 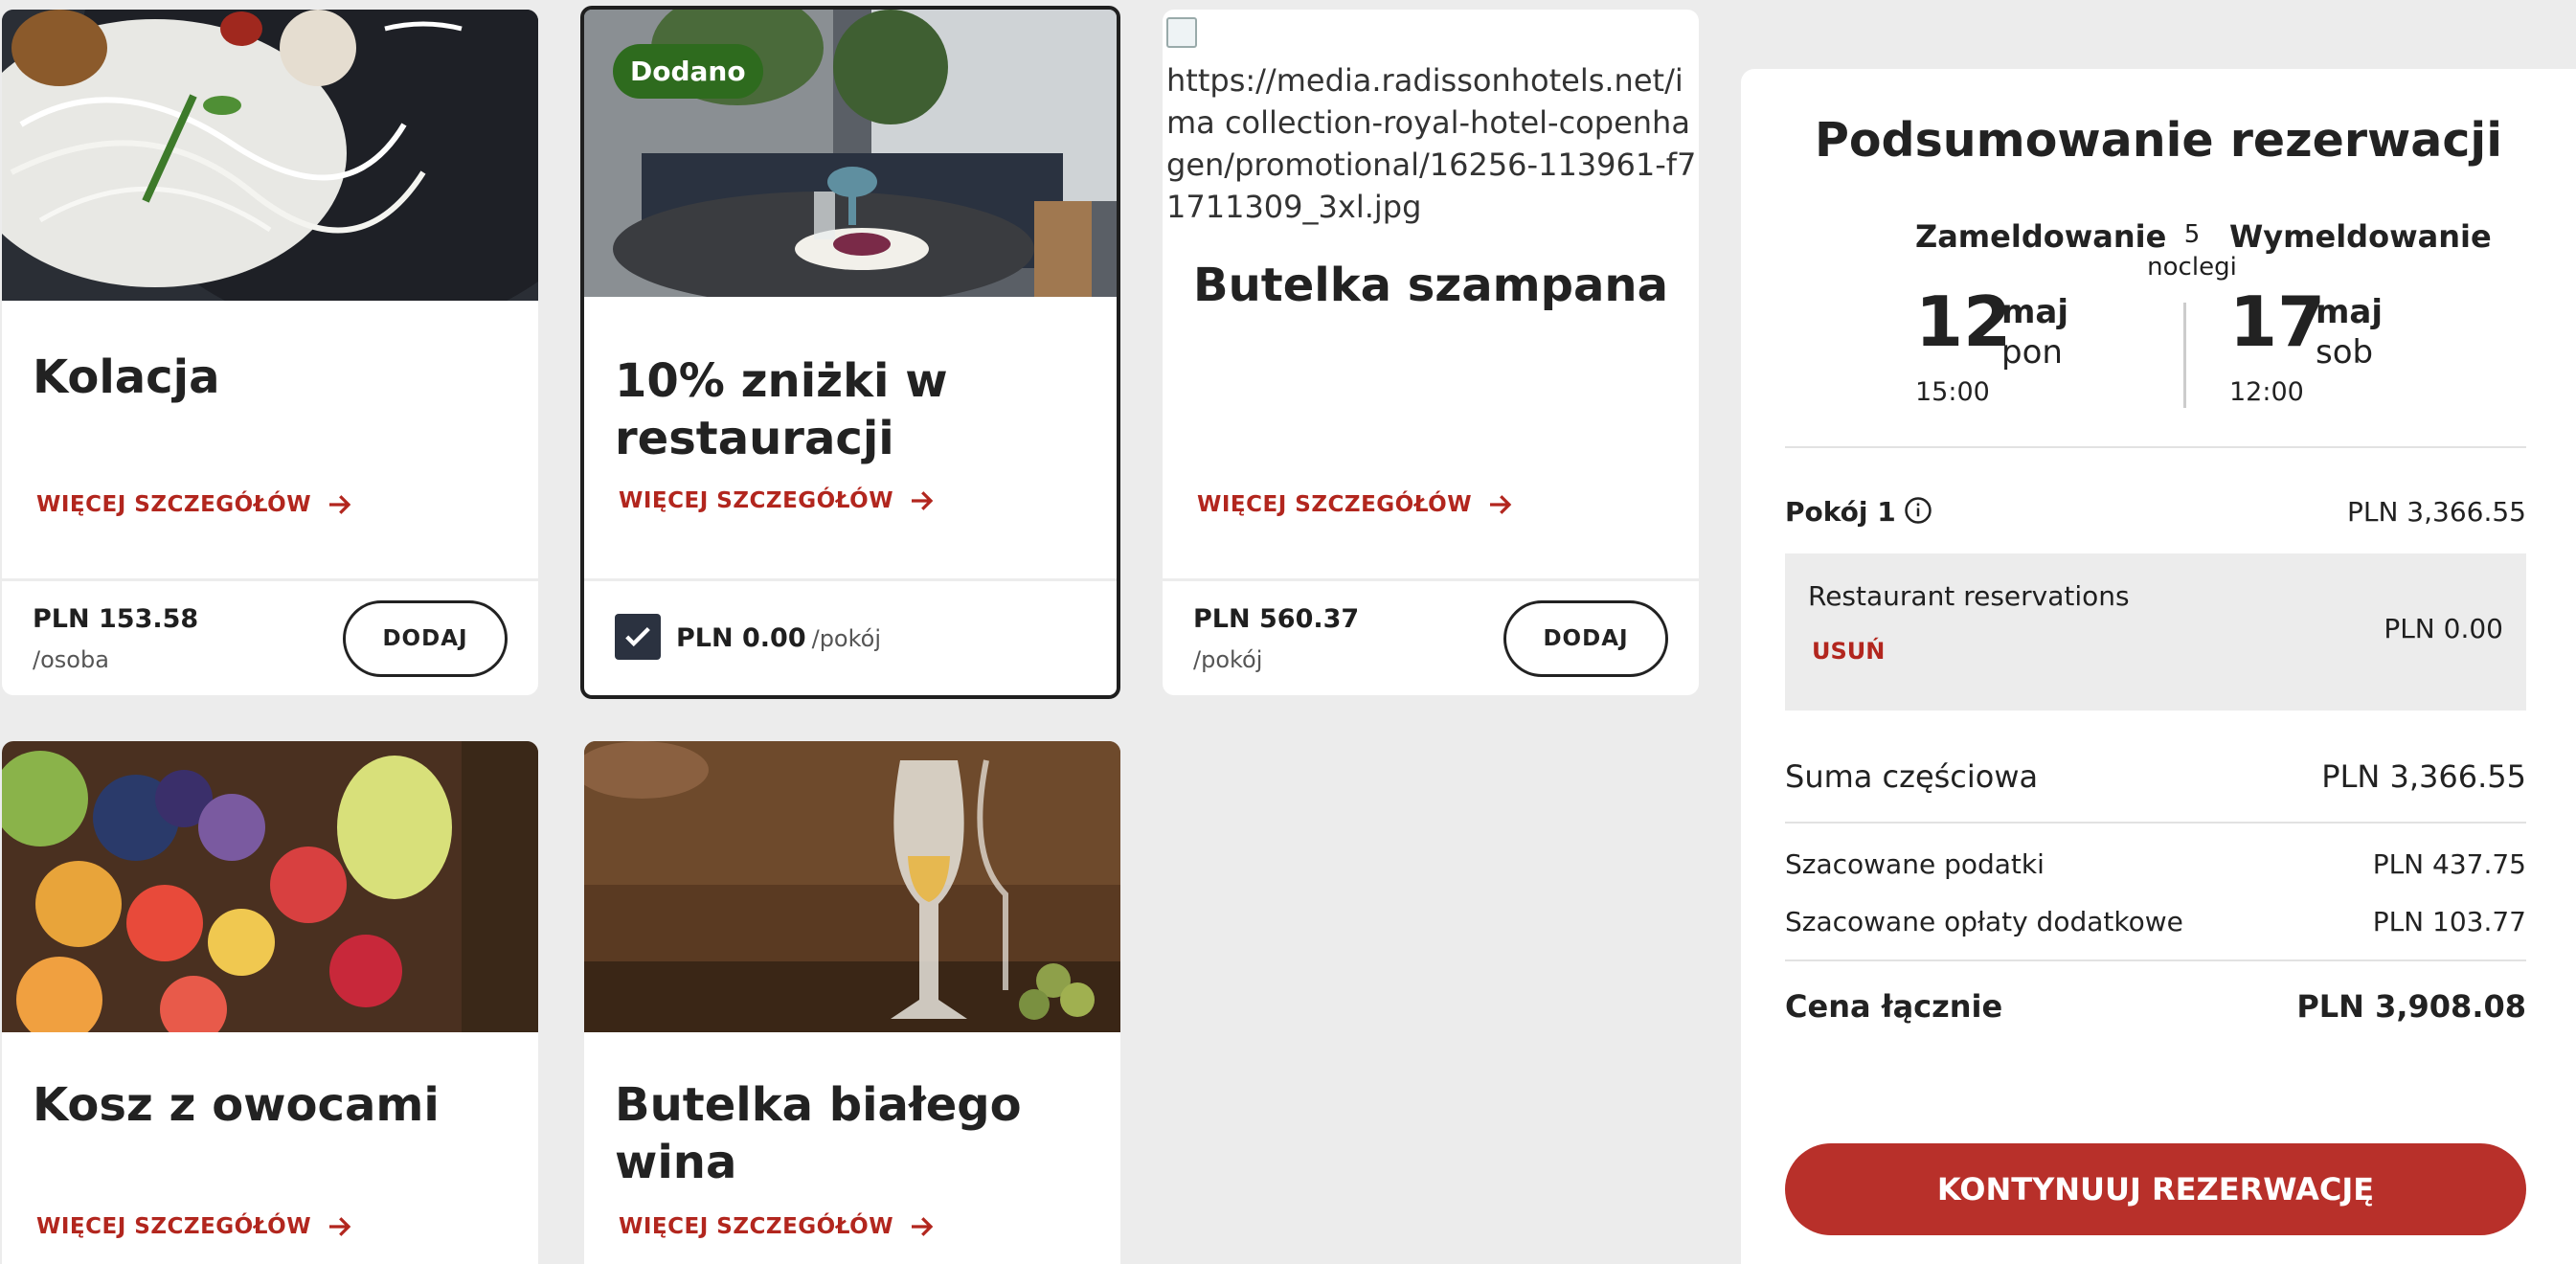 What do you see at coordinates (2192, 267) in the screenshot?
I see `nights-label: noclegi` at bounding box center [2192, 267].